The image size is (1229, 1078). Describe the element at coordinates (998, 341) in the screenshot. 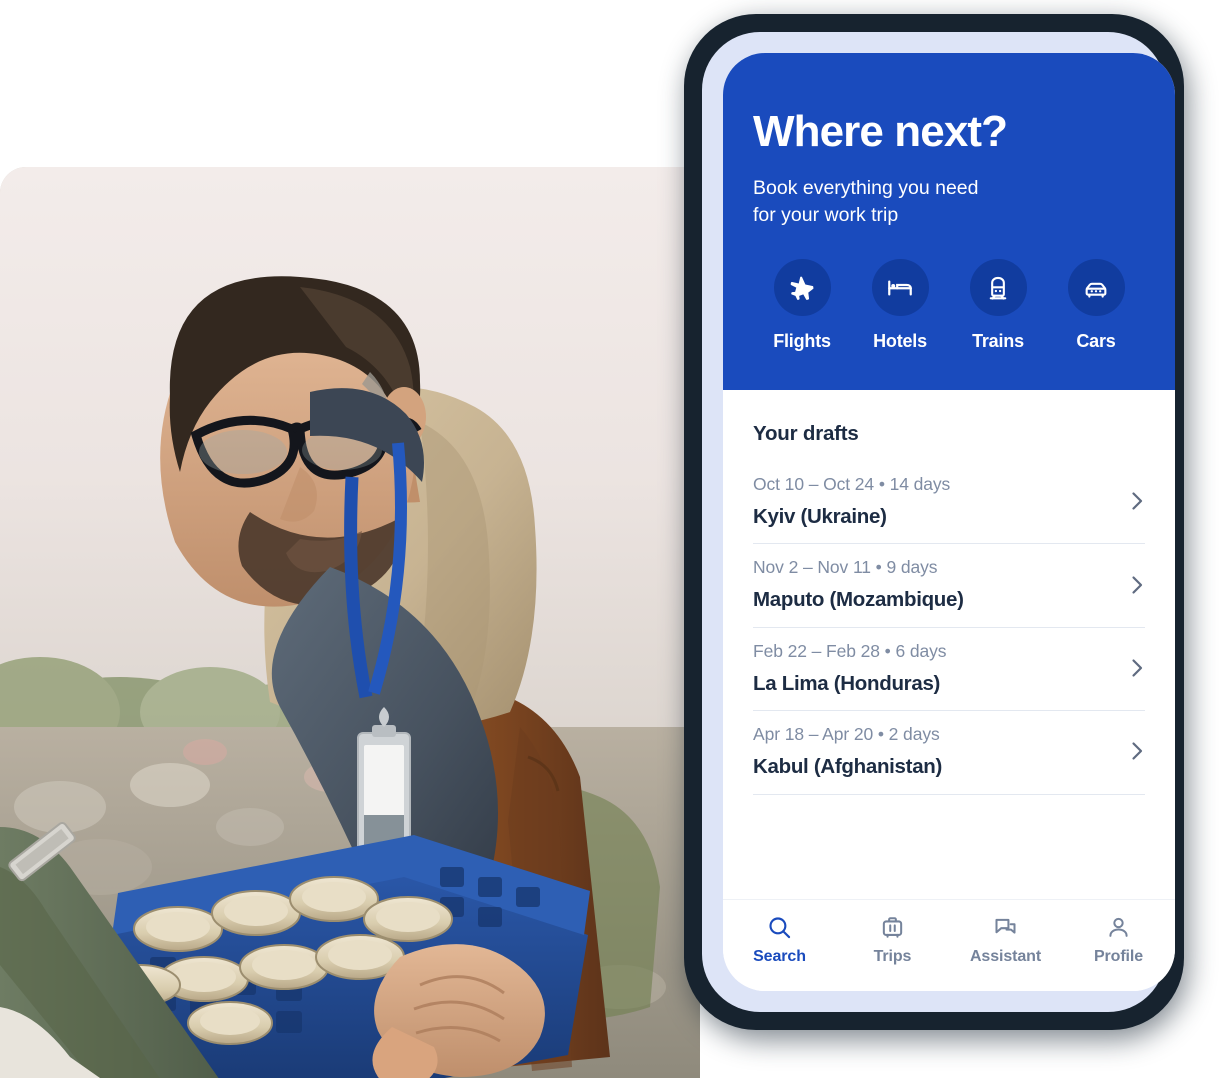

I see `quick-action-trains-label: Trains` at that location.